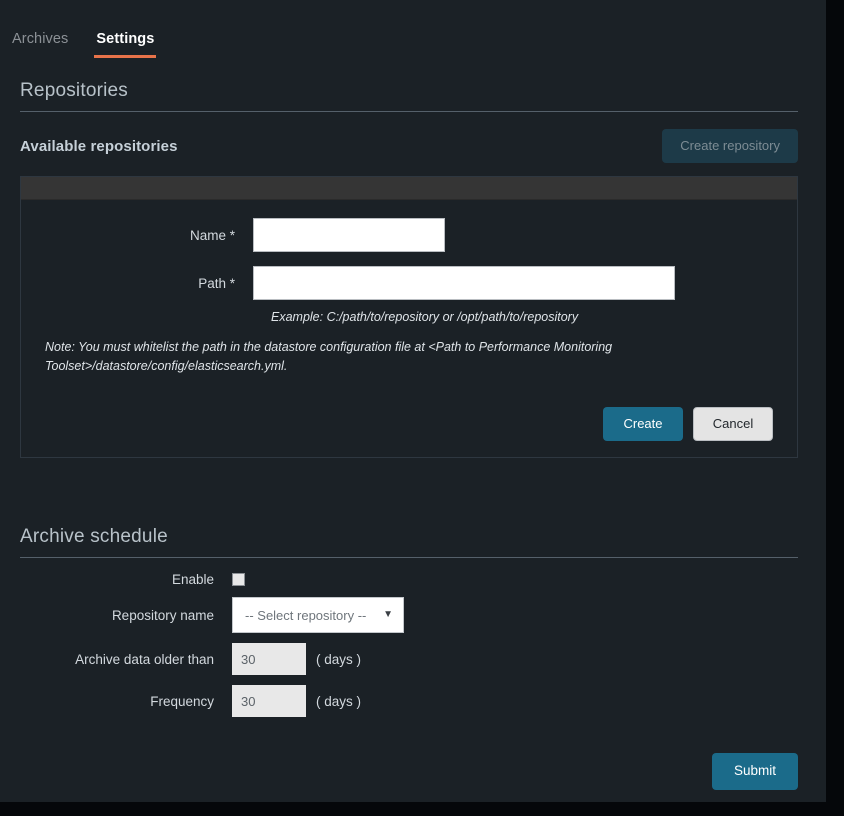 The image size is (844, 816). I want to click on frequency-input, so click(269, 701).